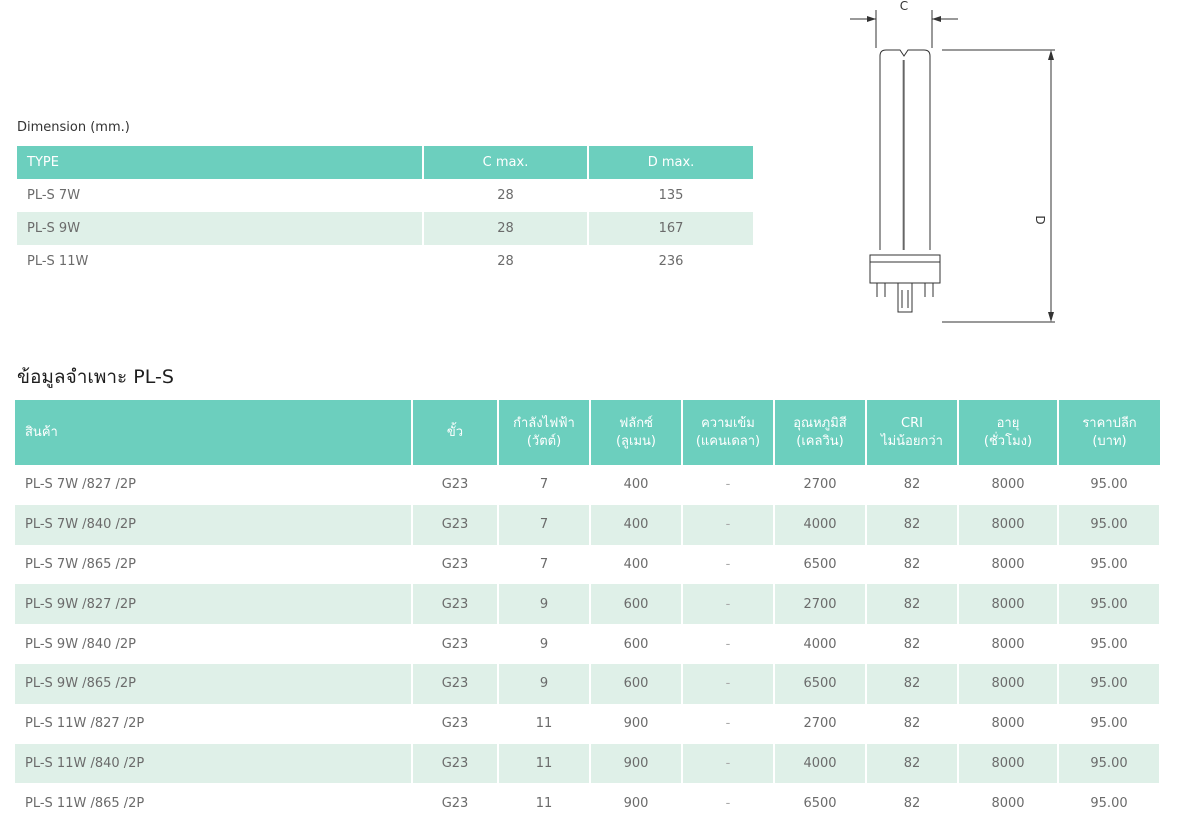  Describe the element at coordinates (506, 162) in the screenshot. I see `dimension-header-c-max: C max.` at that location.